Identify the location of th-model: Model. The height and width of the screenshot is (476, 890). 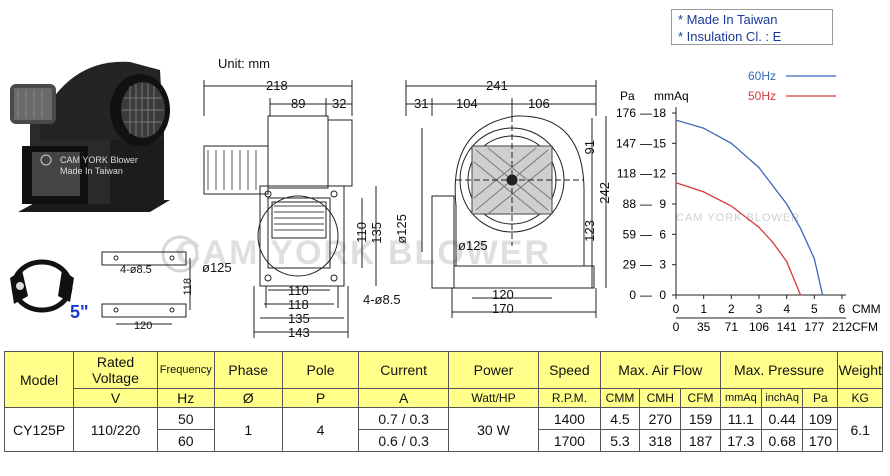
(39, 379).